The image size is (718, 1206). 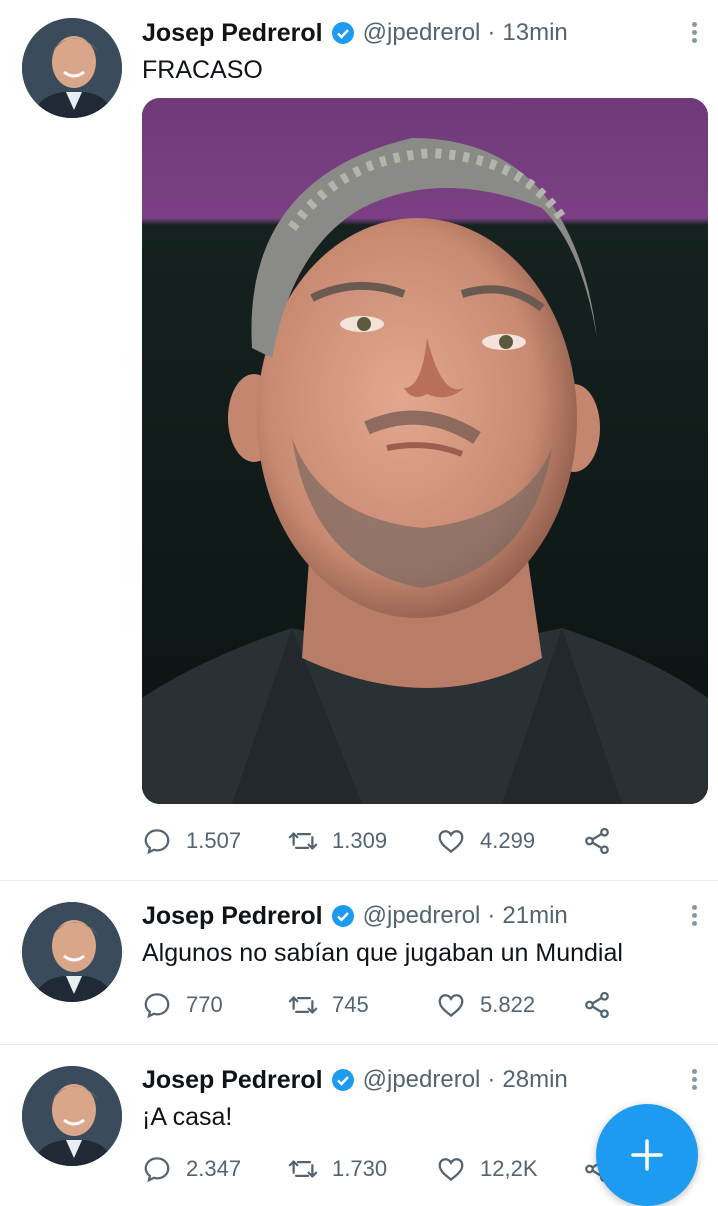 I want to click on reply-button: 2.347, so click(x=215, y=1169).